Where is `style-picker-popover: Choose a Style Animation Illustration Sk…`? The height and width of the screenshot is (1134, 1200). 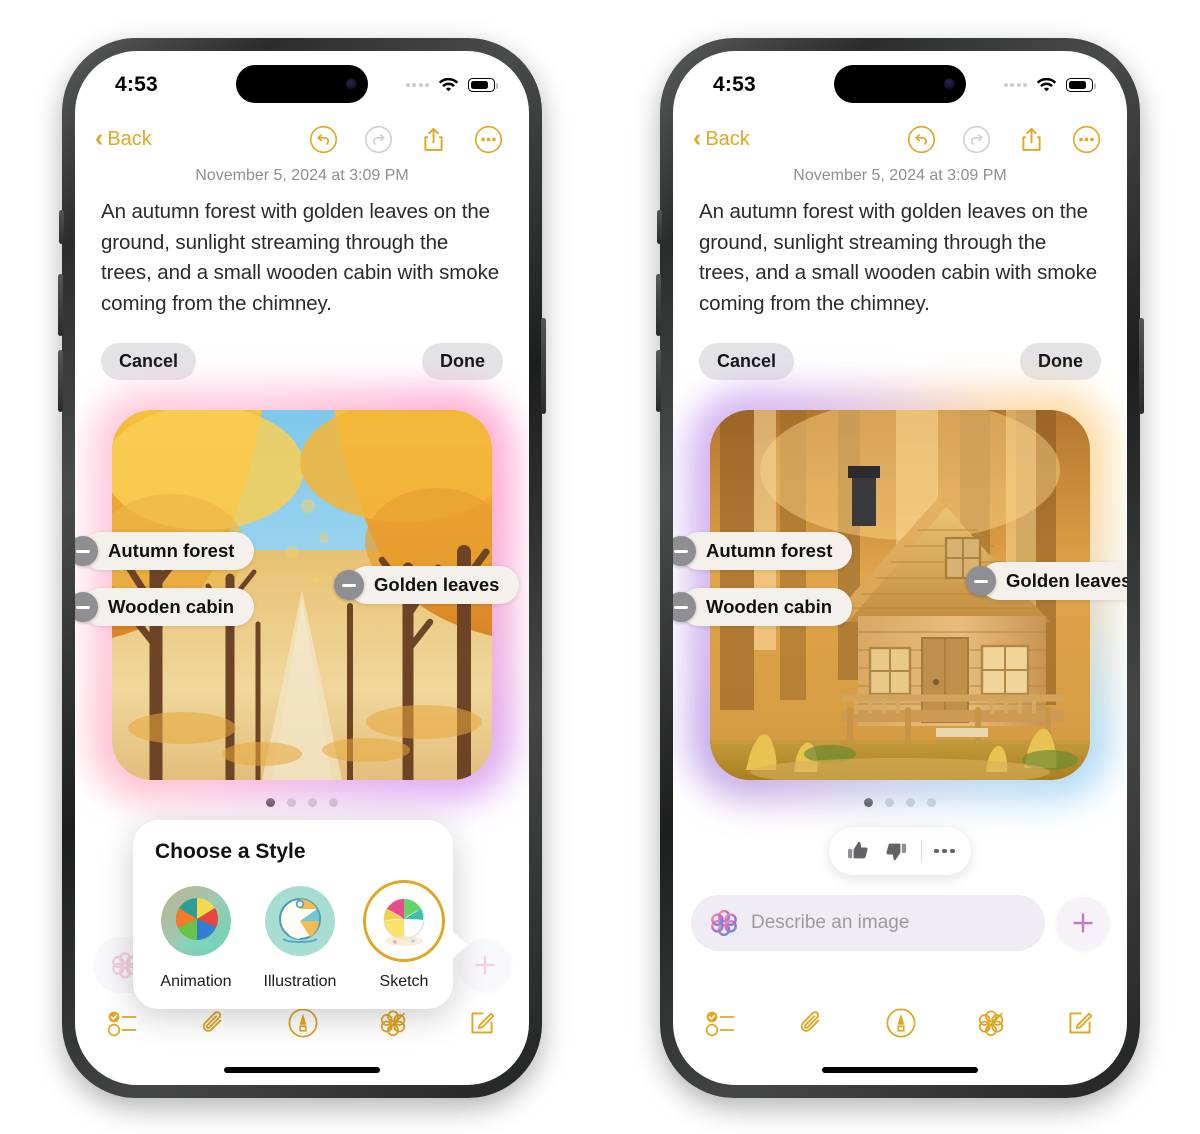
style-picker-popover: Choose a Style Animation Illustration Sk… is located at coordinates (300, 914).